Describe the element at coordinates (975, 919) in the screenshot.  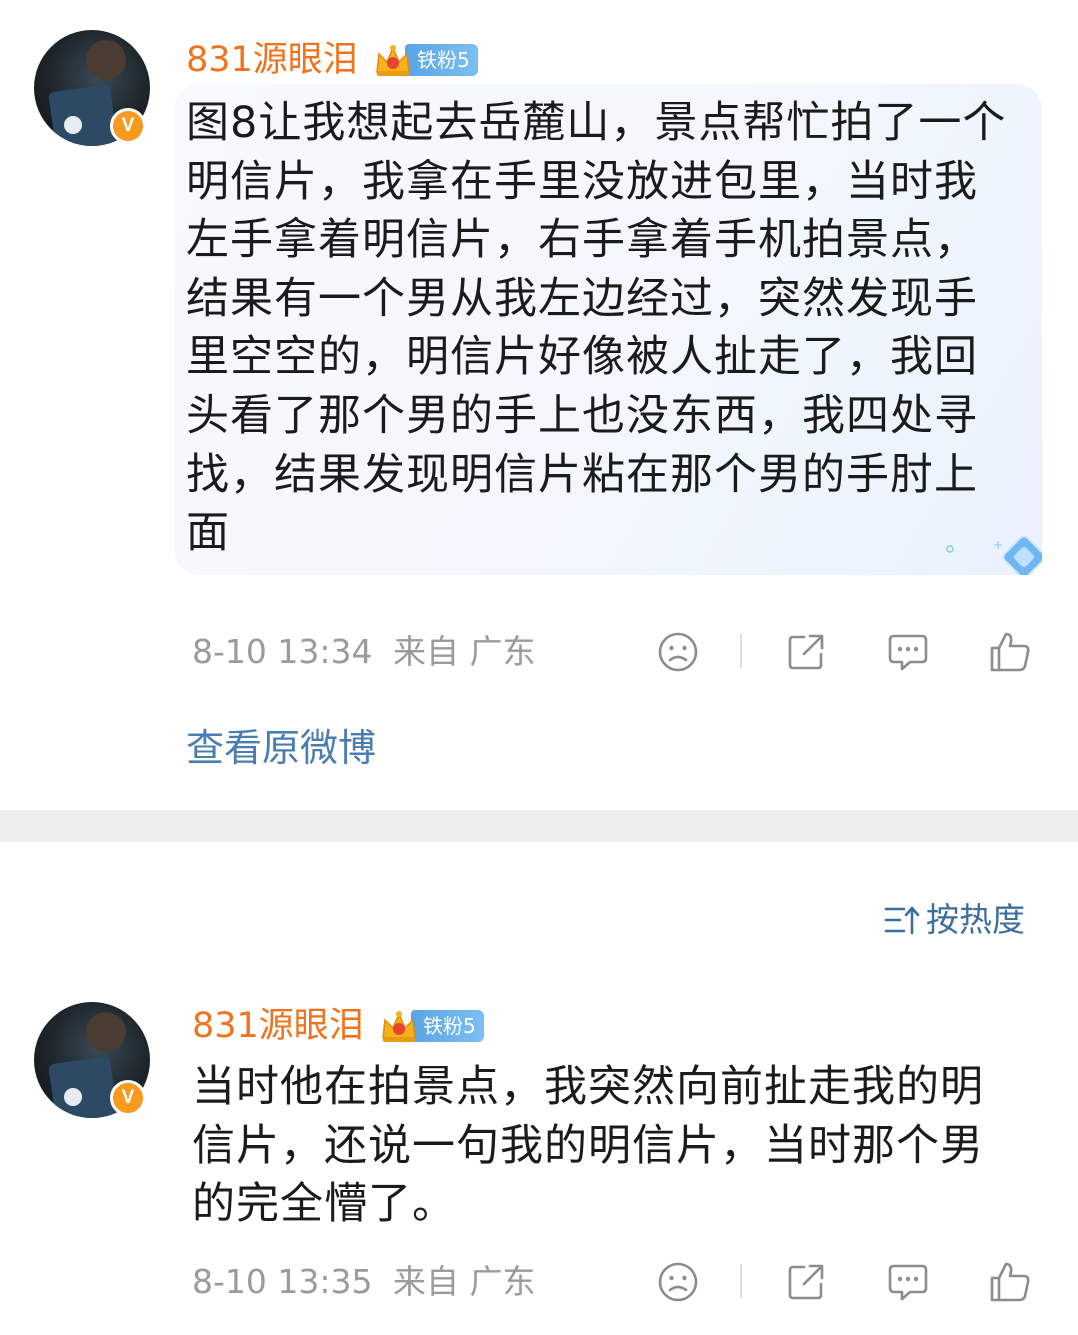
I see `sort-label: 按热度` at that location.